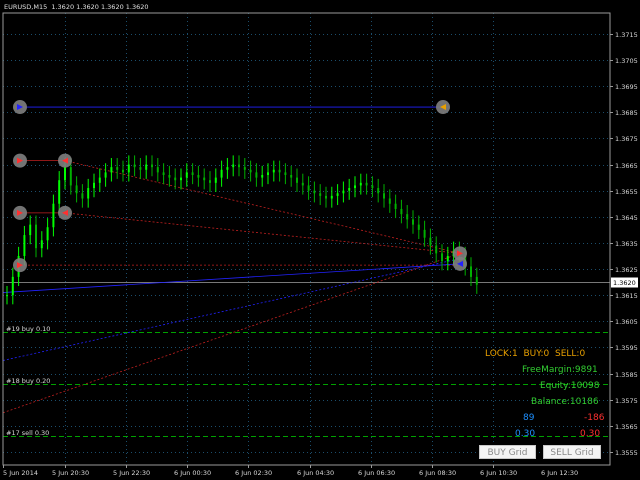 Image resolution: width=640 pixels, height=480 pixels. I want to click on price-axis-label: 1.3645, so click(626, 218).